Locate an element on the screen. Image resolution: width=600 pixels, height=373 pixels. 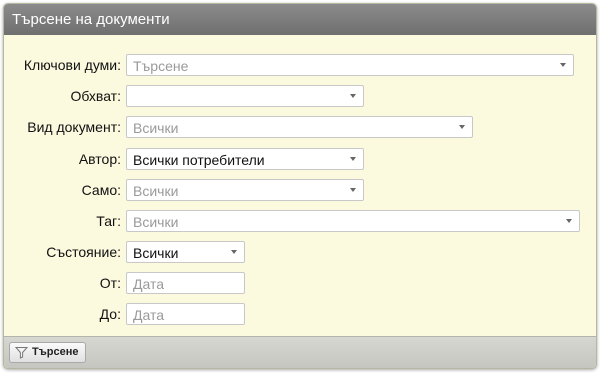
status-row: Състояние: Всички is located at coordinates (300, 252).